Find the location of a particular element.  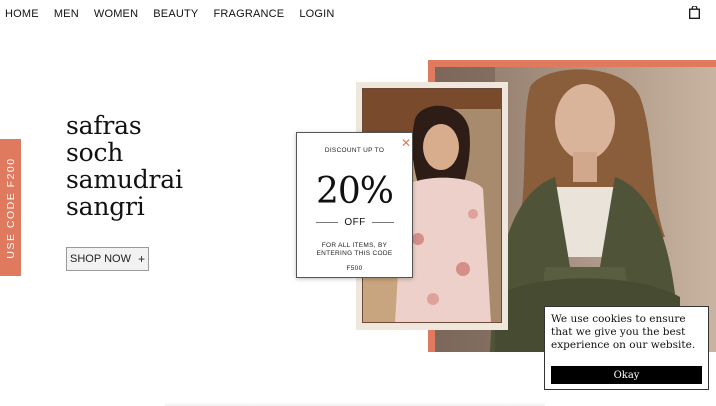

nav-item-fragrance: FRAGRANCE is located at coordinates (248, 14).